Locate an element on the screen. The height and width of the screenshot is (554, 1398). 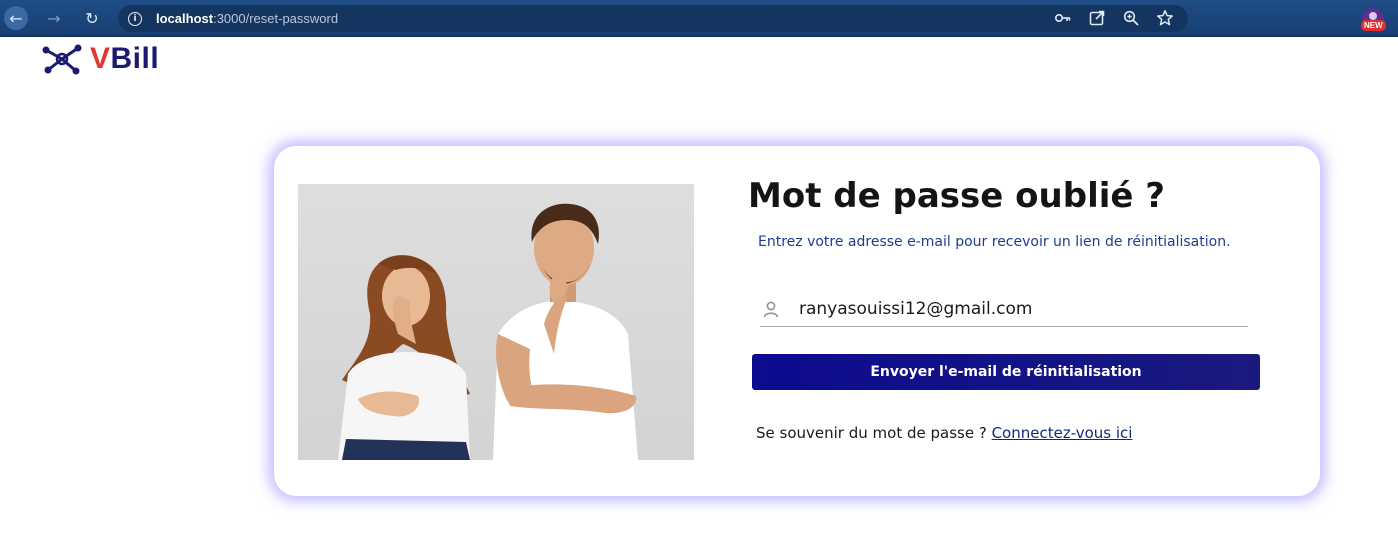
remember-password-text: Se souvenir du mot de passe ? is located at coordinates (871, 433).